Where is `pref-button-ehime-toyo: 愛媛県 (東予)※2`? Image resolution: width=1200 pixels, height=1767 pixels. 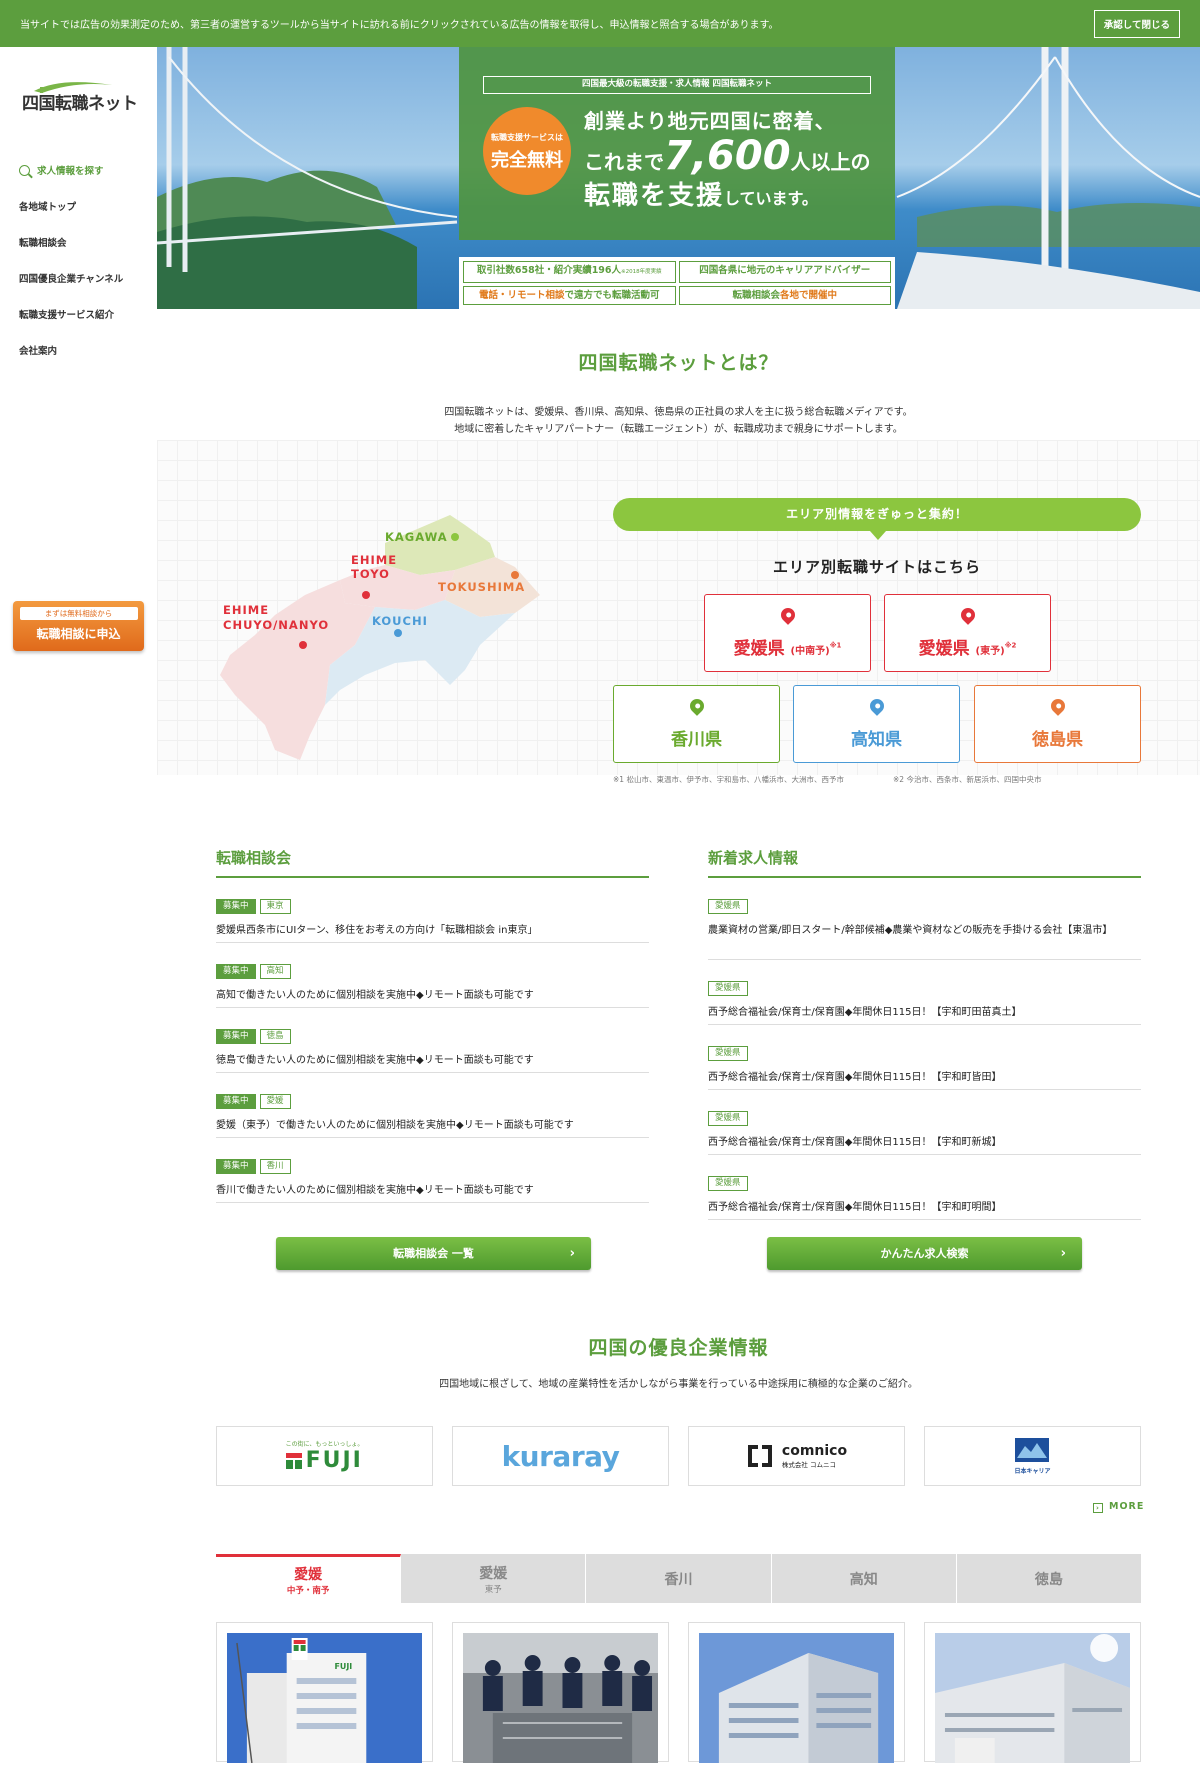 pref-button-ehime-toyo: 愛媛県 (東予)※2 is located at coordinates (967, 633).